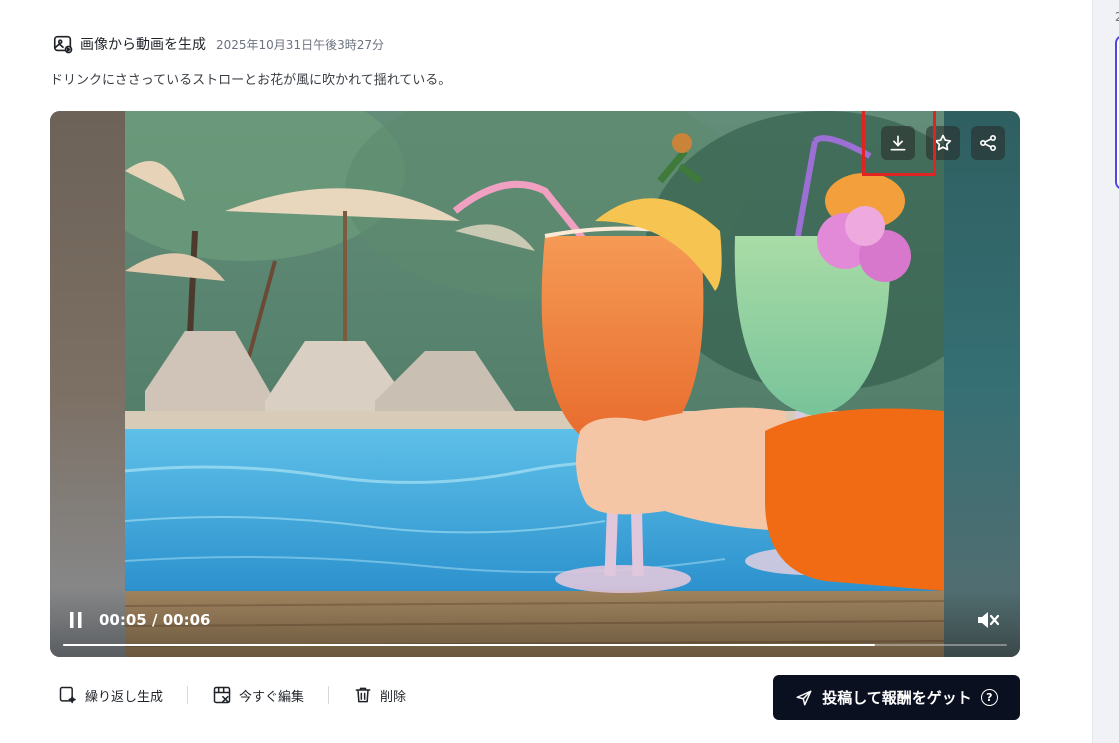 Image resolution: width=1119 pixels, height=743 pixels. What do you see at coordinates (469, 645) in the screenshot?
I see `progress-fill` at bounding box center [469, 645].